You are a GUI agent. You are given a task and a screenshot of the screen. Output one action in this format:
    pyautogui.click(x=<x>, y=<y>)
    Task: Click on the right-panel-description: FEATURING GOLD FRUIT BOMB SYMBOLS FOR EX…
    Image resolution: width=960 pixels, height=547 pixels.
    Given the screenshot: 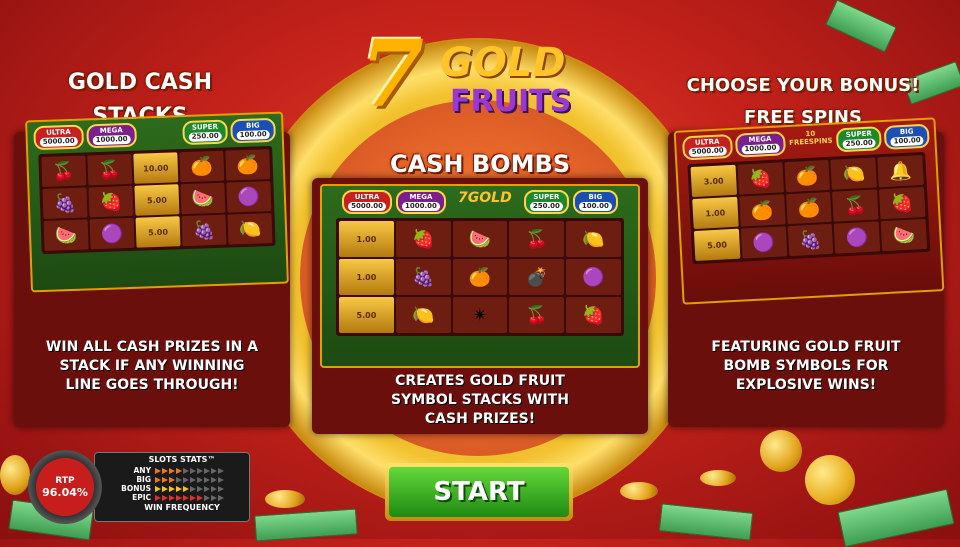 What is the action you would take?
    pyautogui.click(x=806, y=366)
    